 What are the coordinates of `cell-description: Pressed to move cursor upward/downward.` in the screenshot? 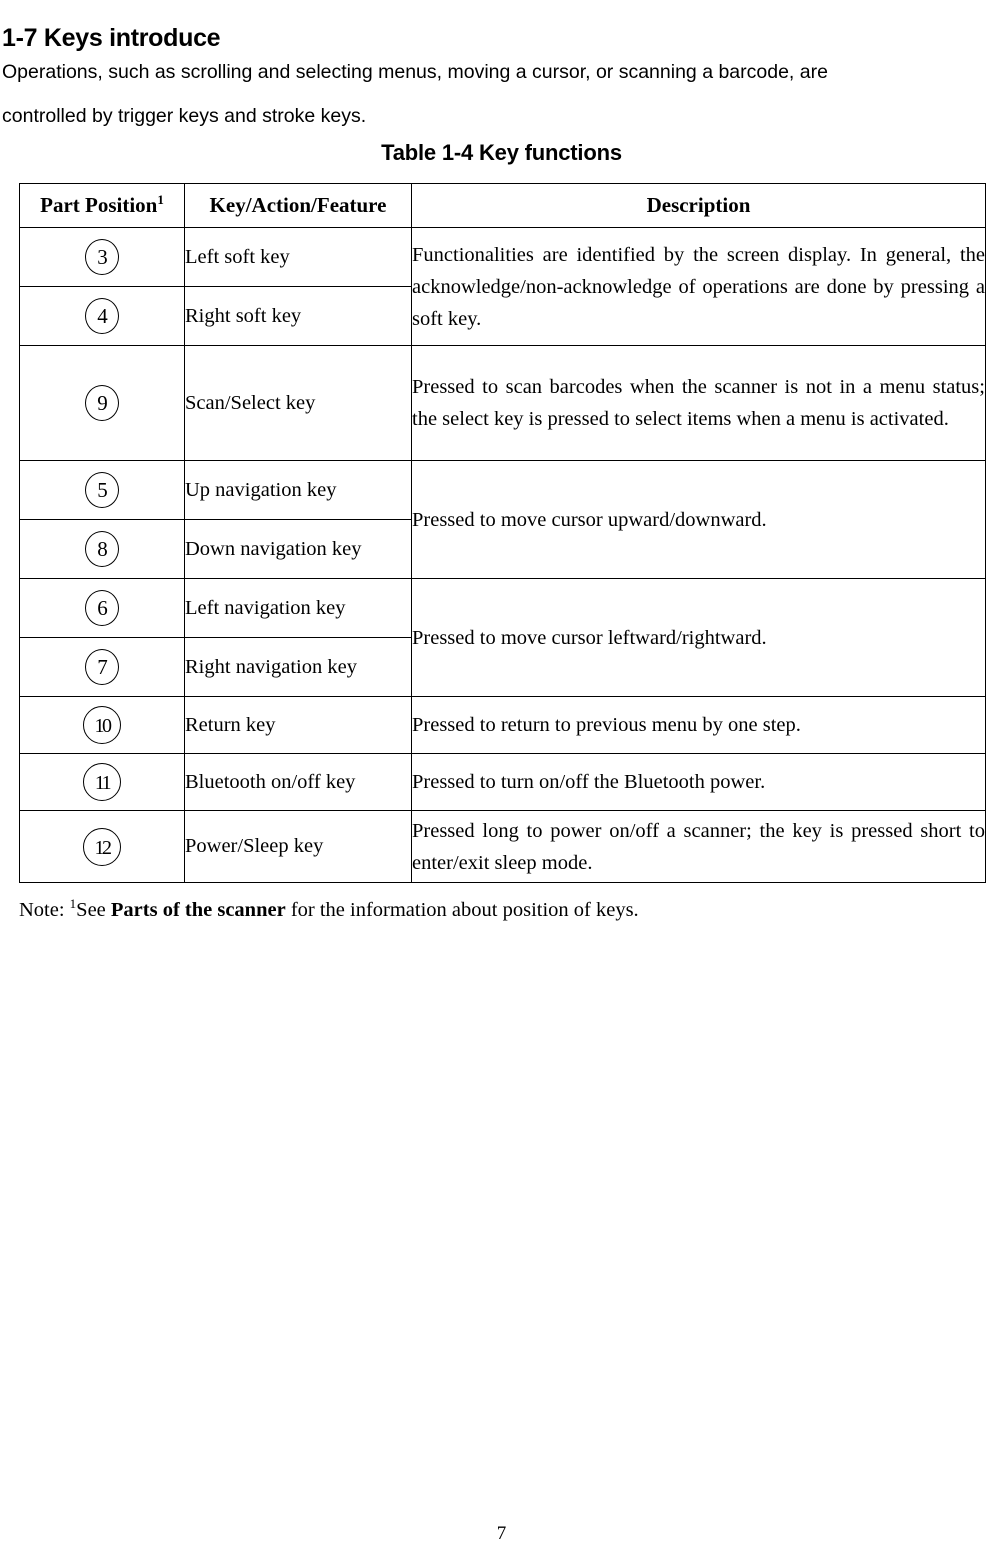 It's located at (698, 519).